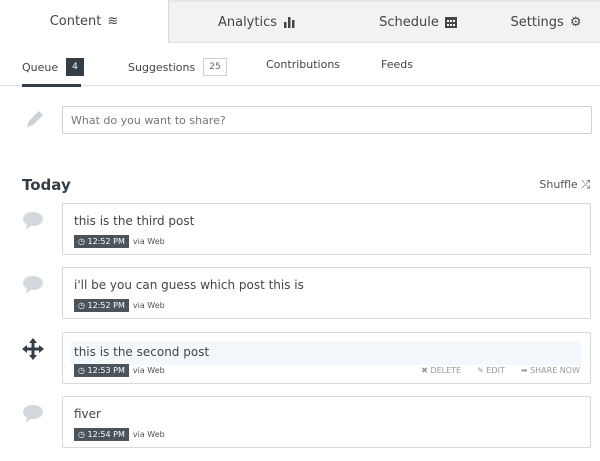 This screenshot has width=600, height=461. Describe the element at coordinates (46, 185) in the screenshot. I see `section-title: Today` at that location.